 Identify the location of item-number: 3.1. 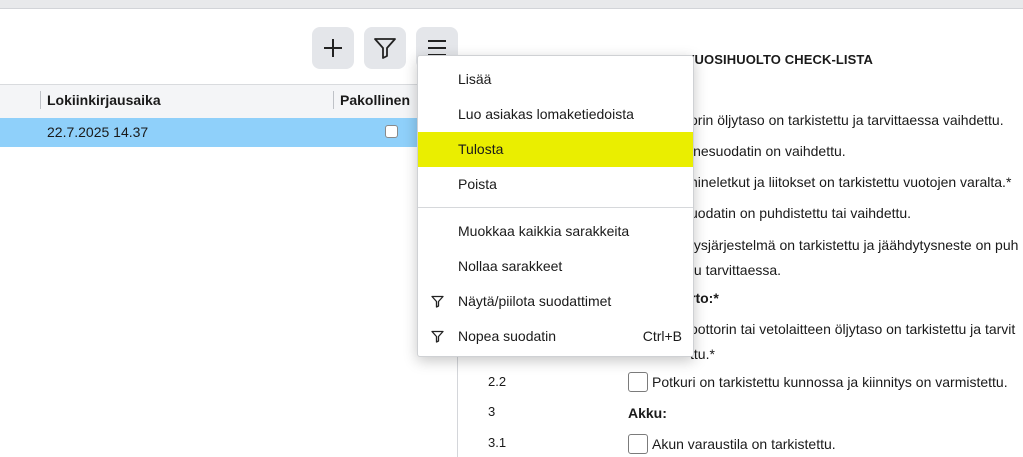
(497, 442).